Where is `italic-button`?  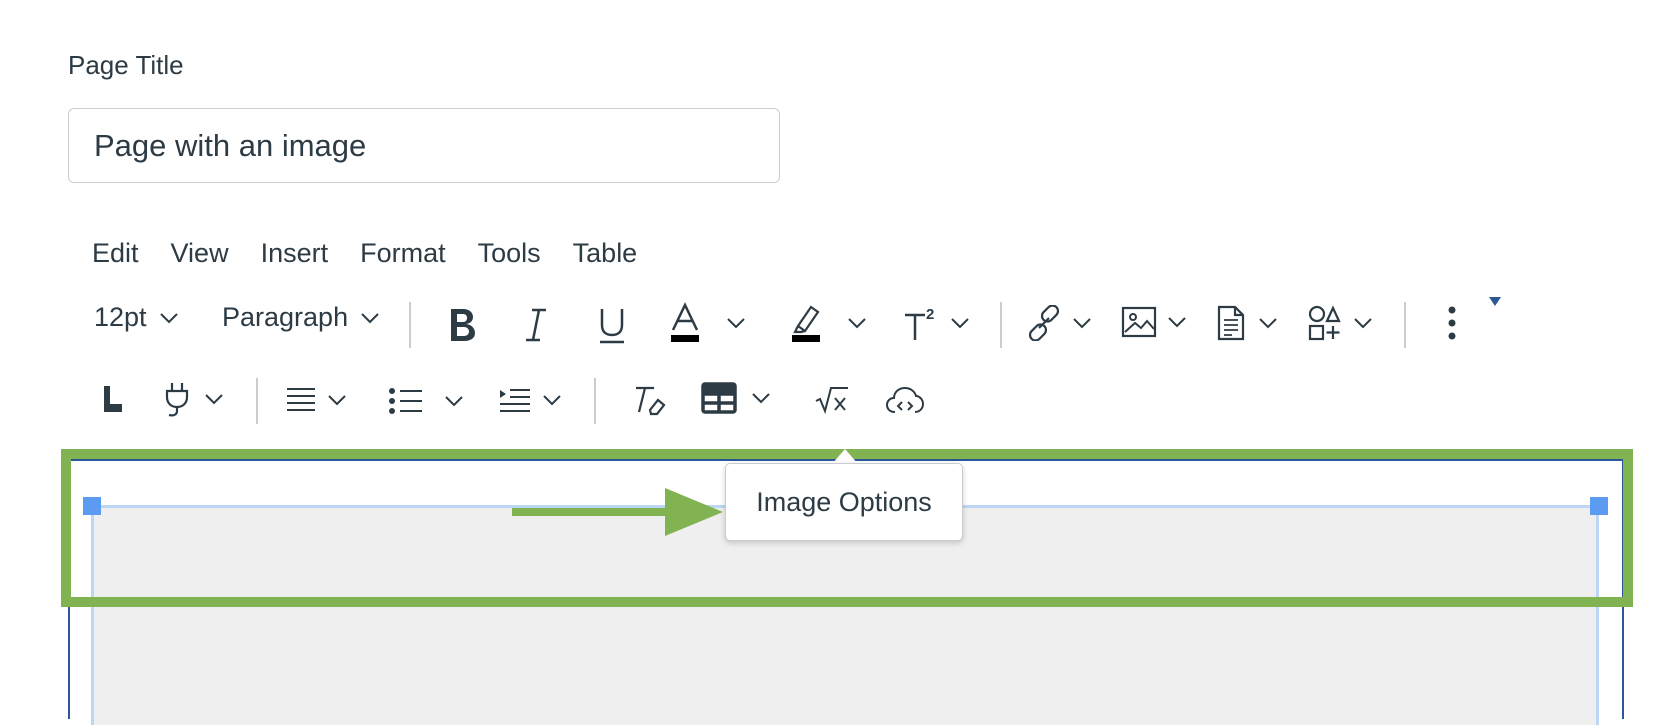 italic-button is located at coordinates (536, 325).